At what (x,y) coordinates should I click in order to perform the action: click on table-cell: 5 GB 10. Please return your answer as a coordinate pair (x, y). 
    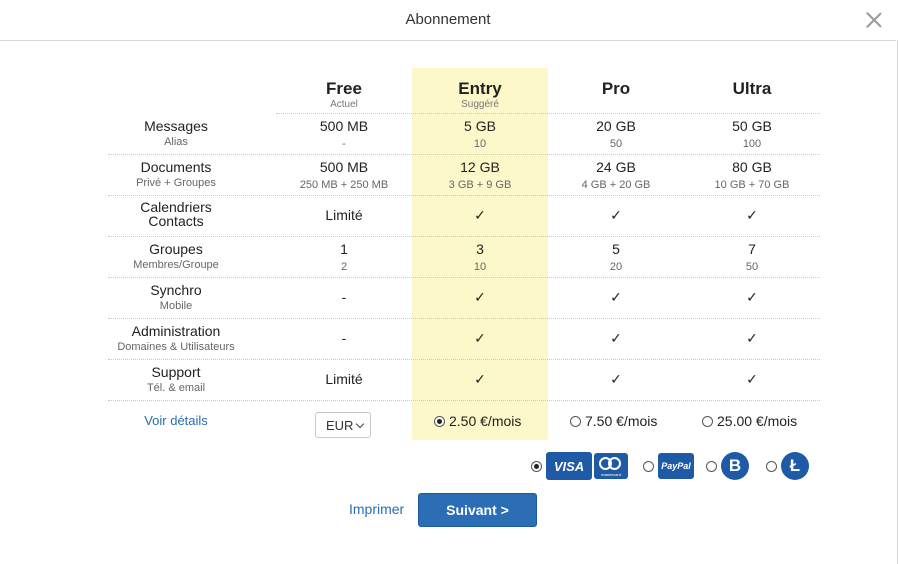
    Looking at the image, I should click on (480, 134).